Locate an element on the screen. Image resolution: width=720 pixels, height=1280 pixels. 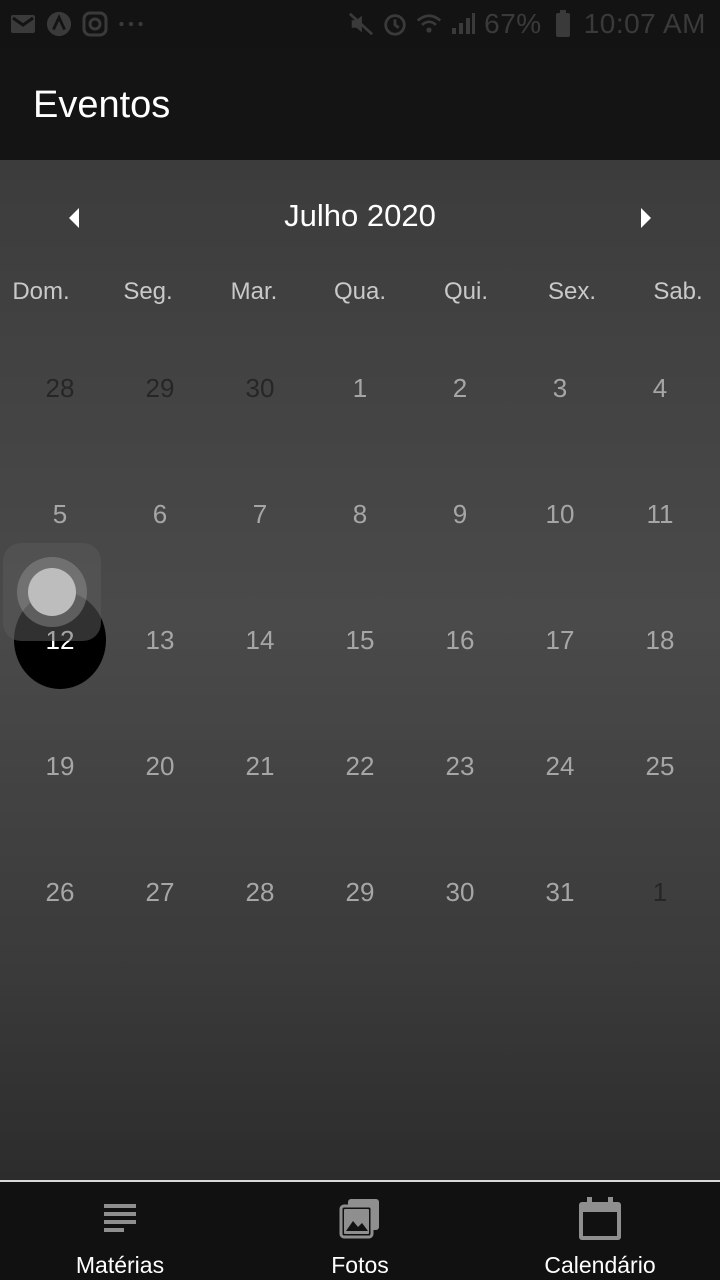
day-number: 25 is located at coordinates (660, 765).